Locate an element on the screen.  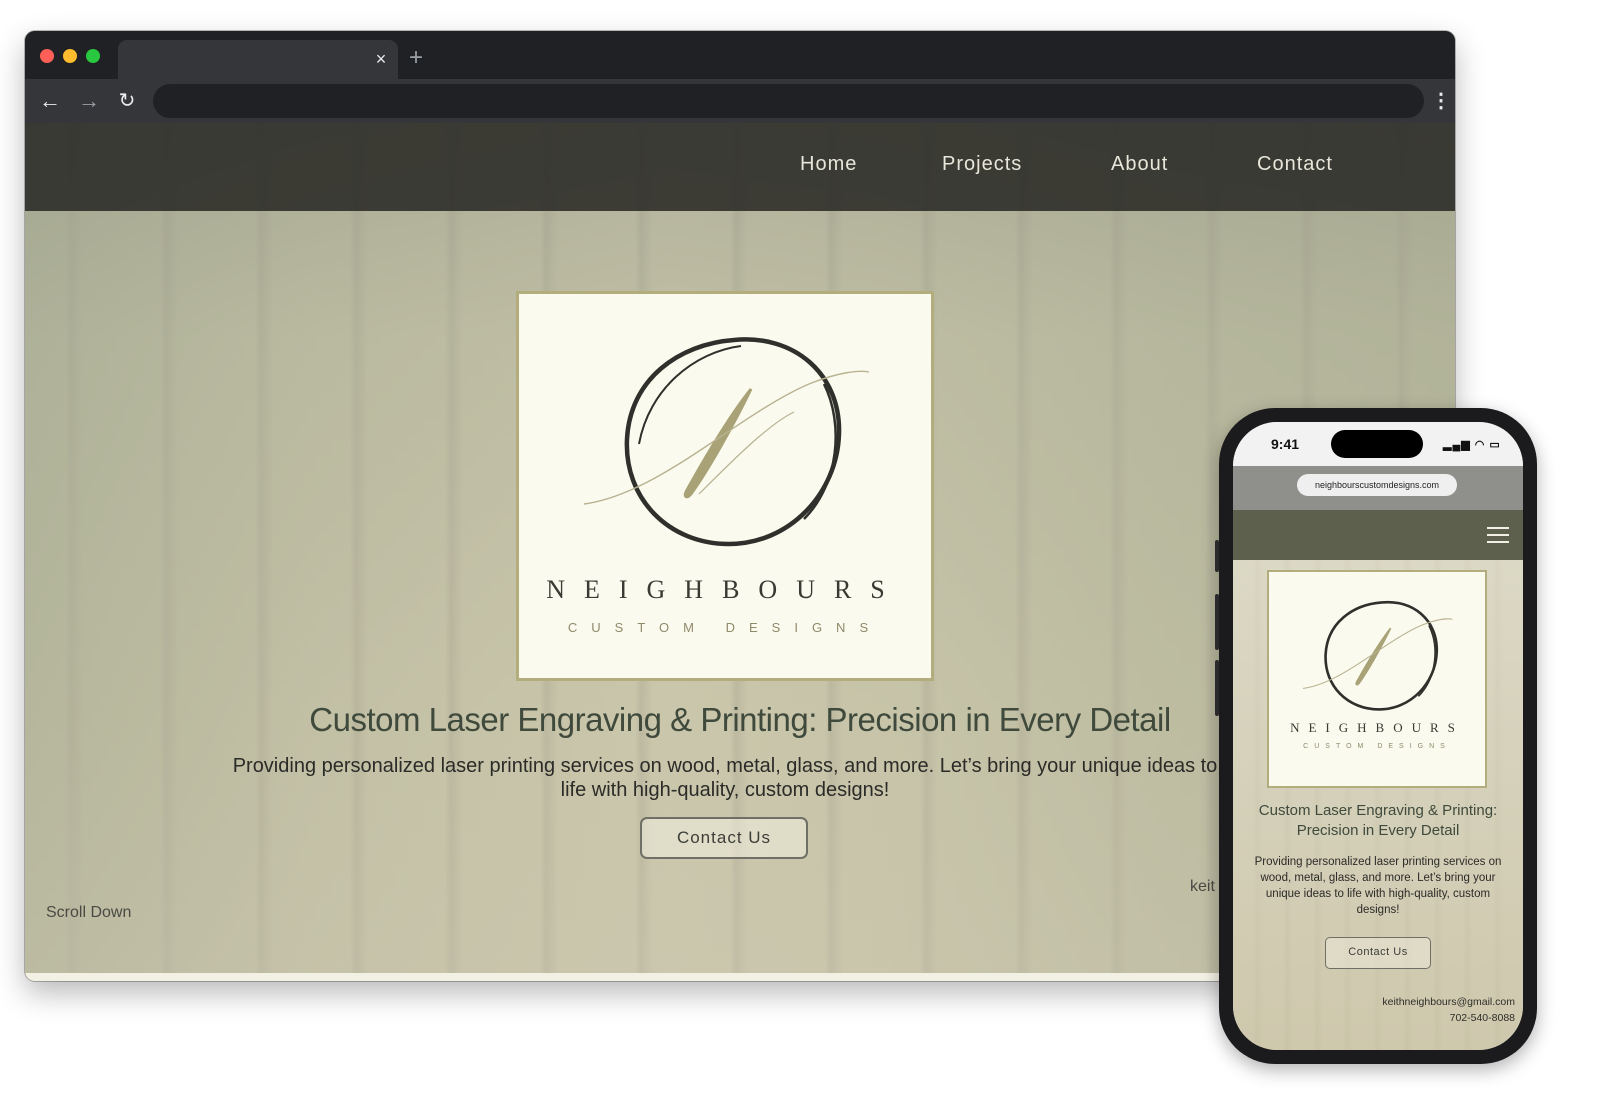
tab-bar: × + is located at coordinates (740, 55).